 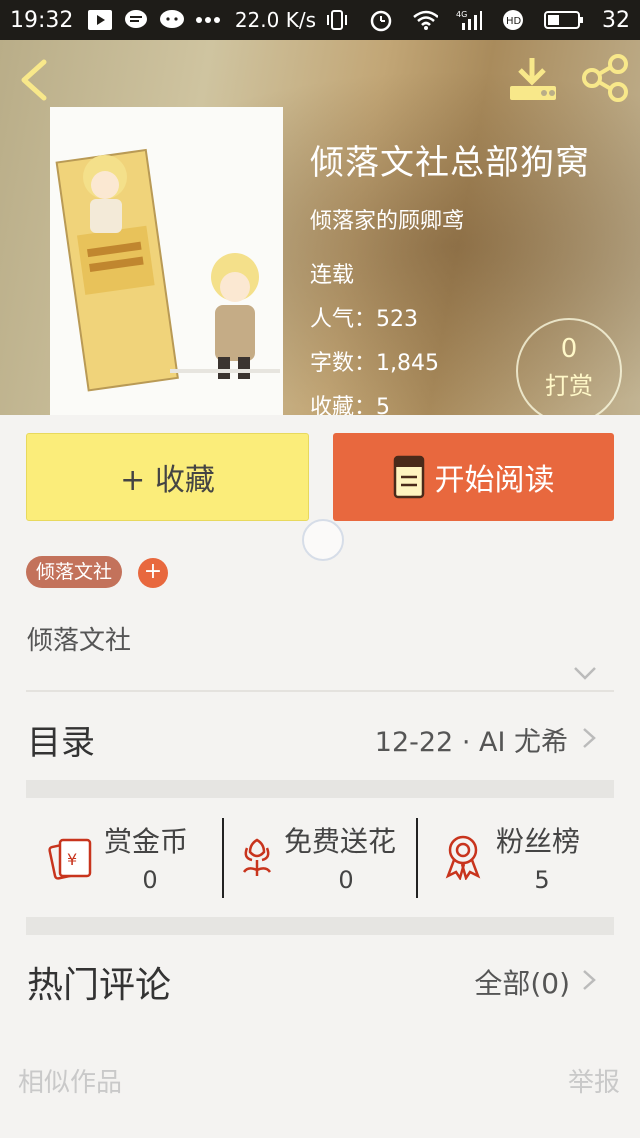 I want to click on catalog-chevron-icon, so click(x=589, y=738).